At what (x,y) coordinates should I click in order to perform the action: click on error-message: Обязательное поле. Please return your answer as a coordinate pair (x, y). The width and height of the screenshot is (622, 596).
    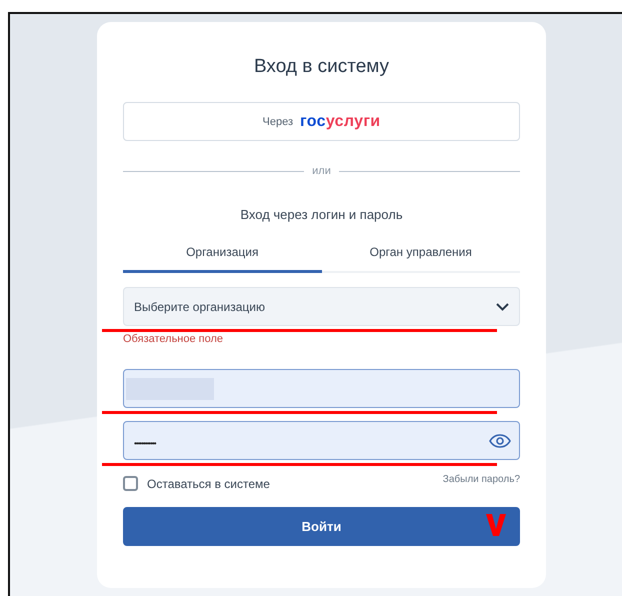
    Looking at the image, I should click on (173, 339).